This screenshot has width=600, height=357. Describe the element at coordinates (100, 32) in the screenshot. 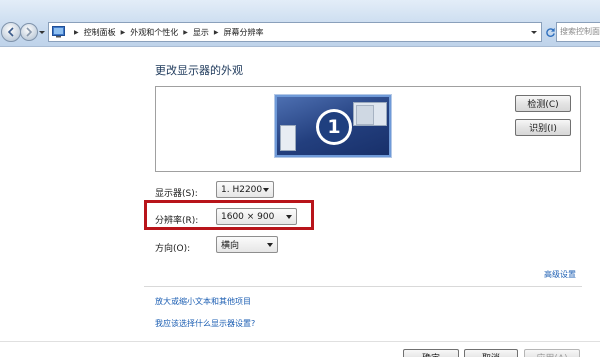

I see `breadcrumb-control-panel: 控制面板` at that location.